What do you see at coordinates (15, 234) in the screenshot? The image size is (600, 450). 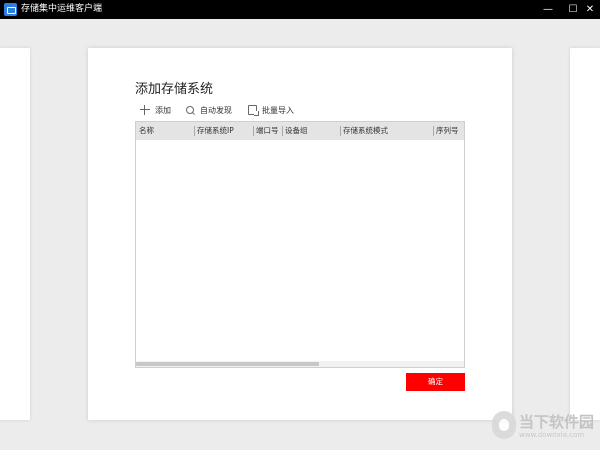 I see `previous-panel` at bounding box center [15, 234].